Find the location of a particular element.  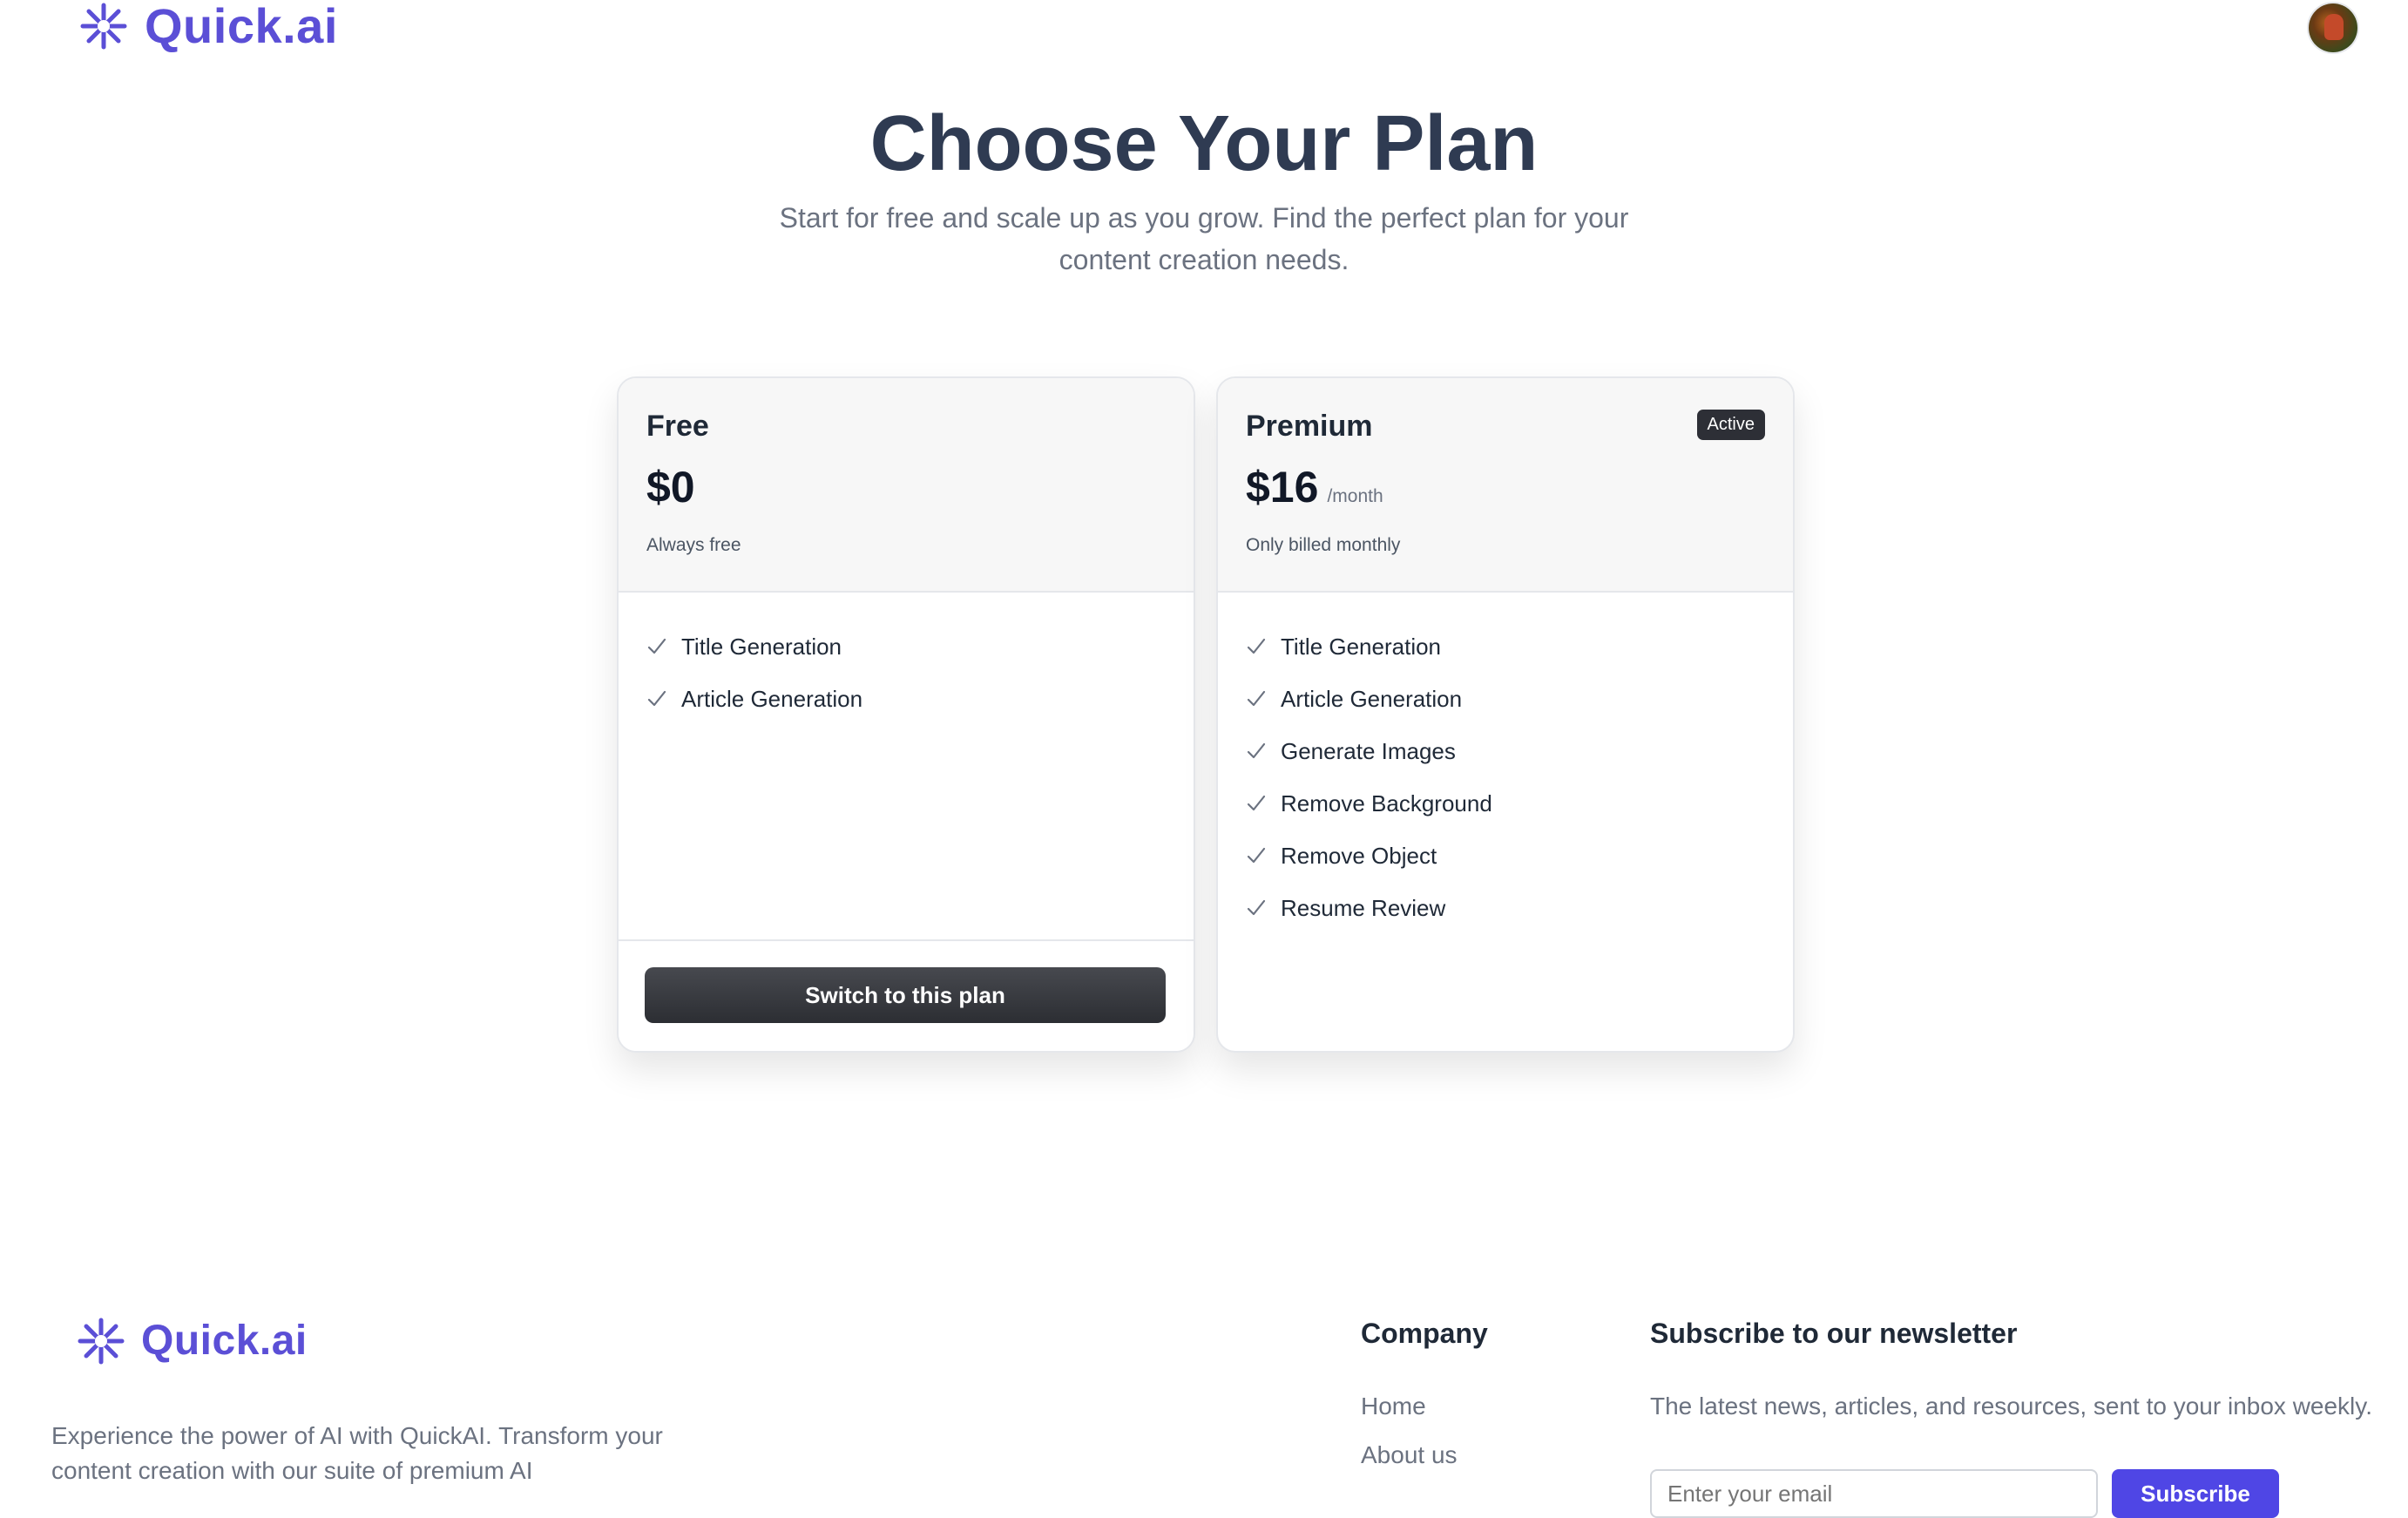

switch-plan-button: Switch to this plan is located at coordinates (905, 995).